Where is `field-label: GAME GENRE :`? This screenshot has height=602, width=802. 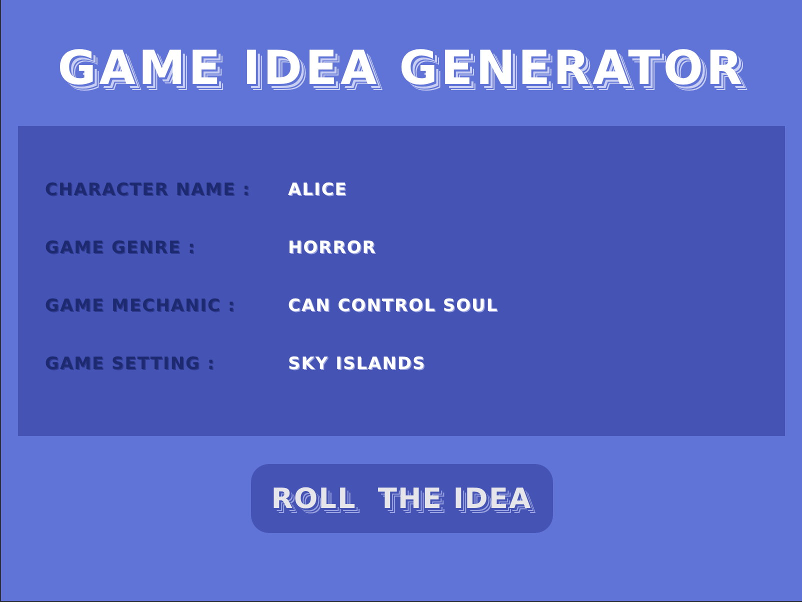
field-label: GAME GENRE : is located at coordinates (121, 248).